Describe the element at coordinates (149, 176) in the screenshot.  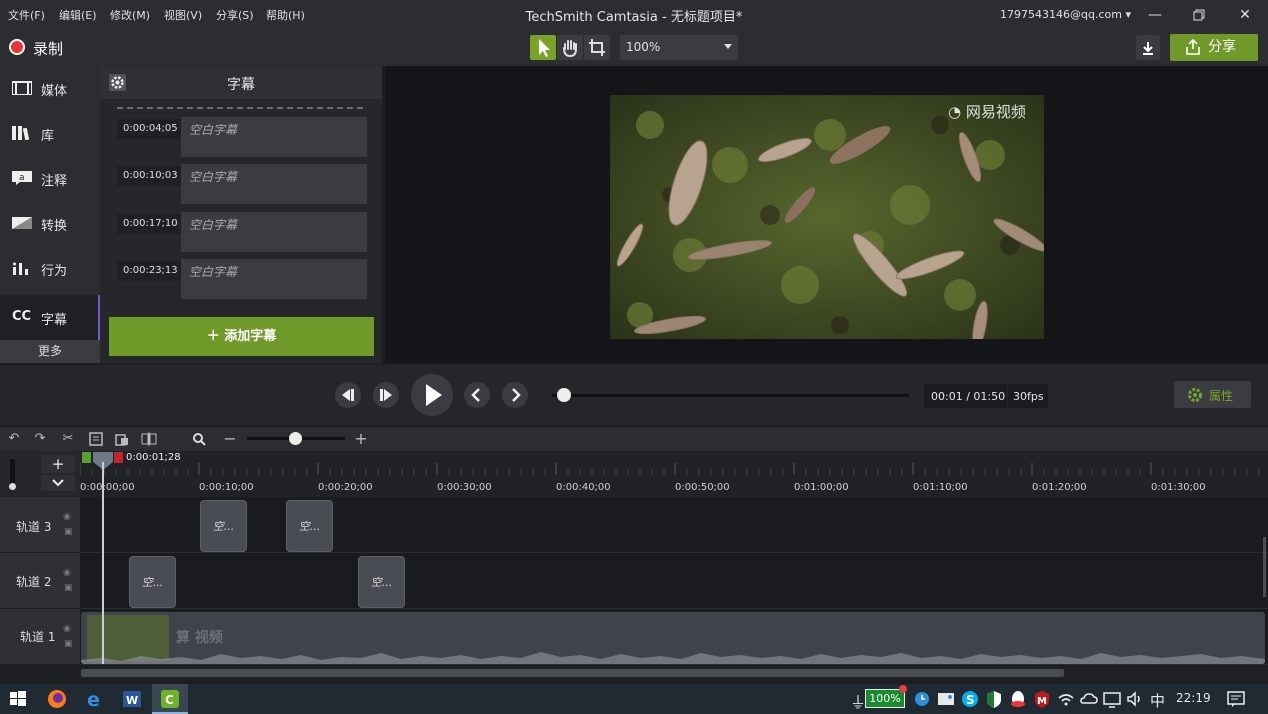
I see `caption-time: 0:00:10;03` at that location.